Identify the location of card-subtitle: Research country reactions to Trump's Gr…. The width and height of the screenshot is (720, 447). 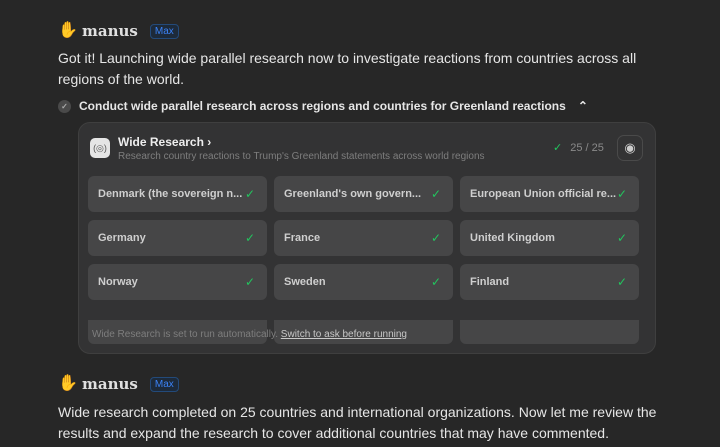
(301, 156).